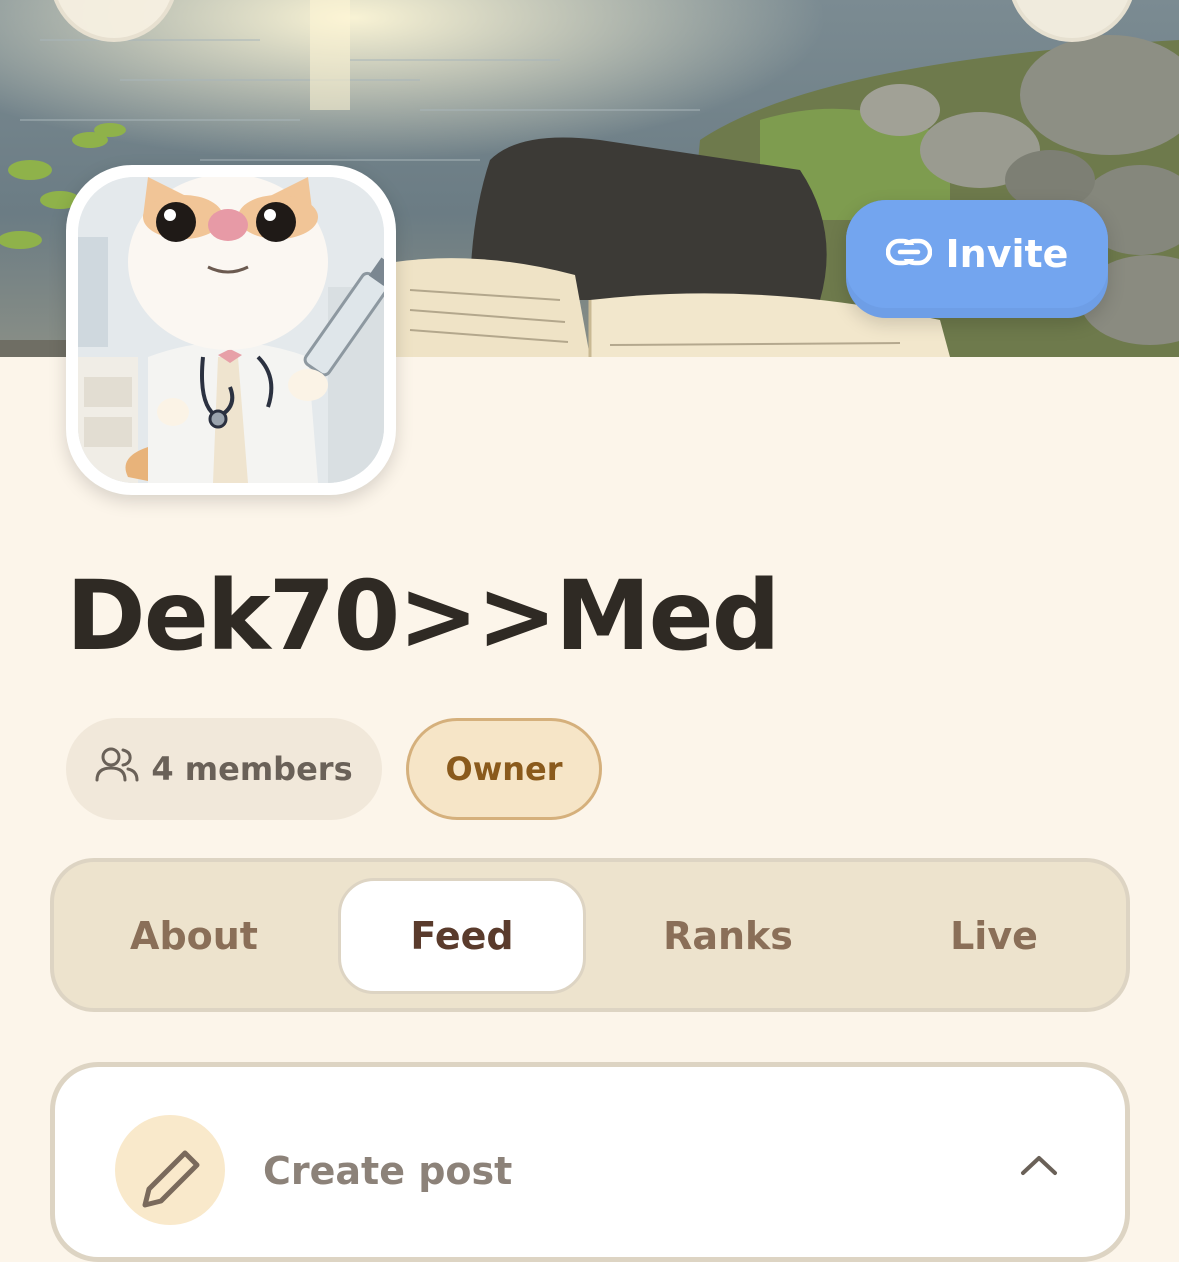 This screenshot has height=1262, width=1179. Describe the element at coordinates (388, 1171) in the screenshot. I see `create-post-label: Create post` at that location.